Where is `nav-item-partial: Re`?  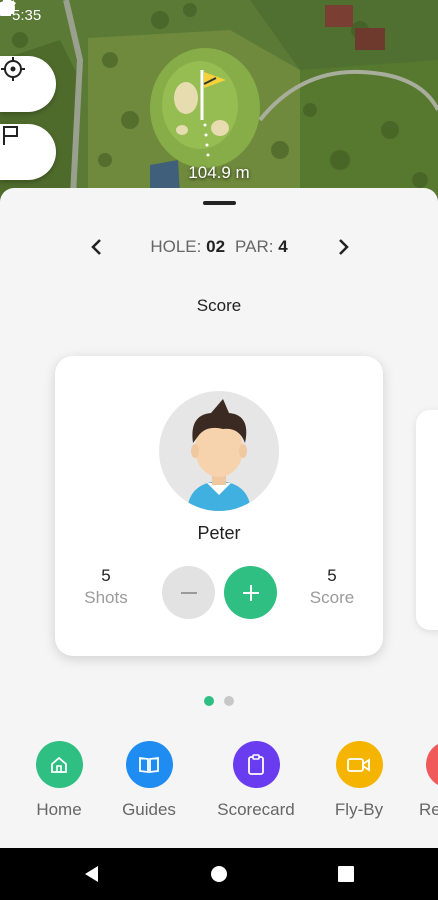 nav-item-partial: Re is located at coordinates (421, 780).